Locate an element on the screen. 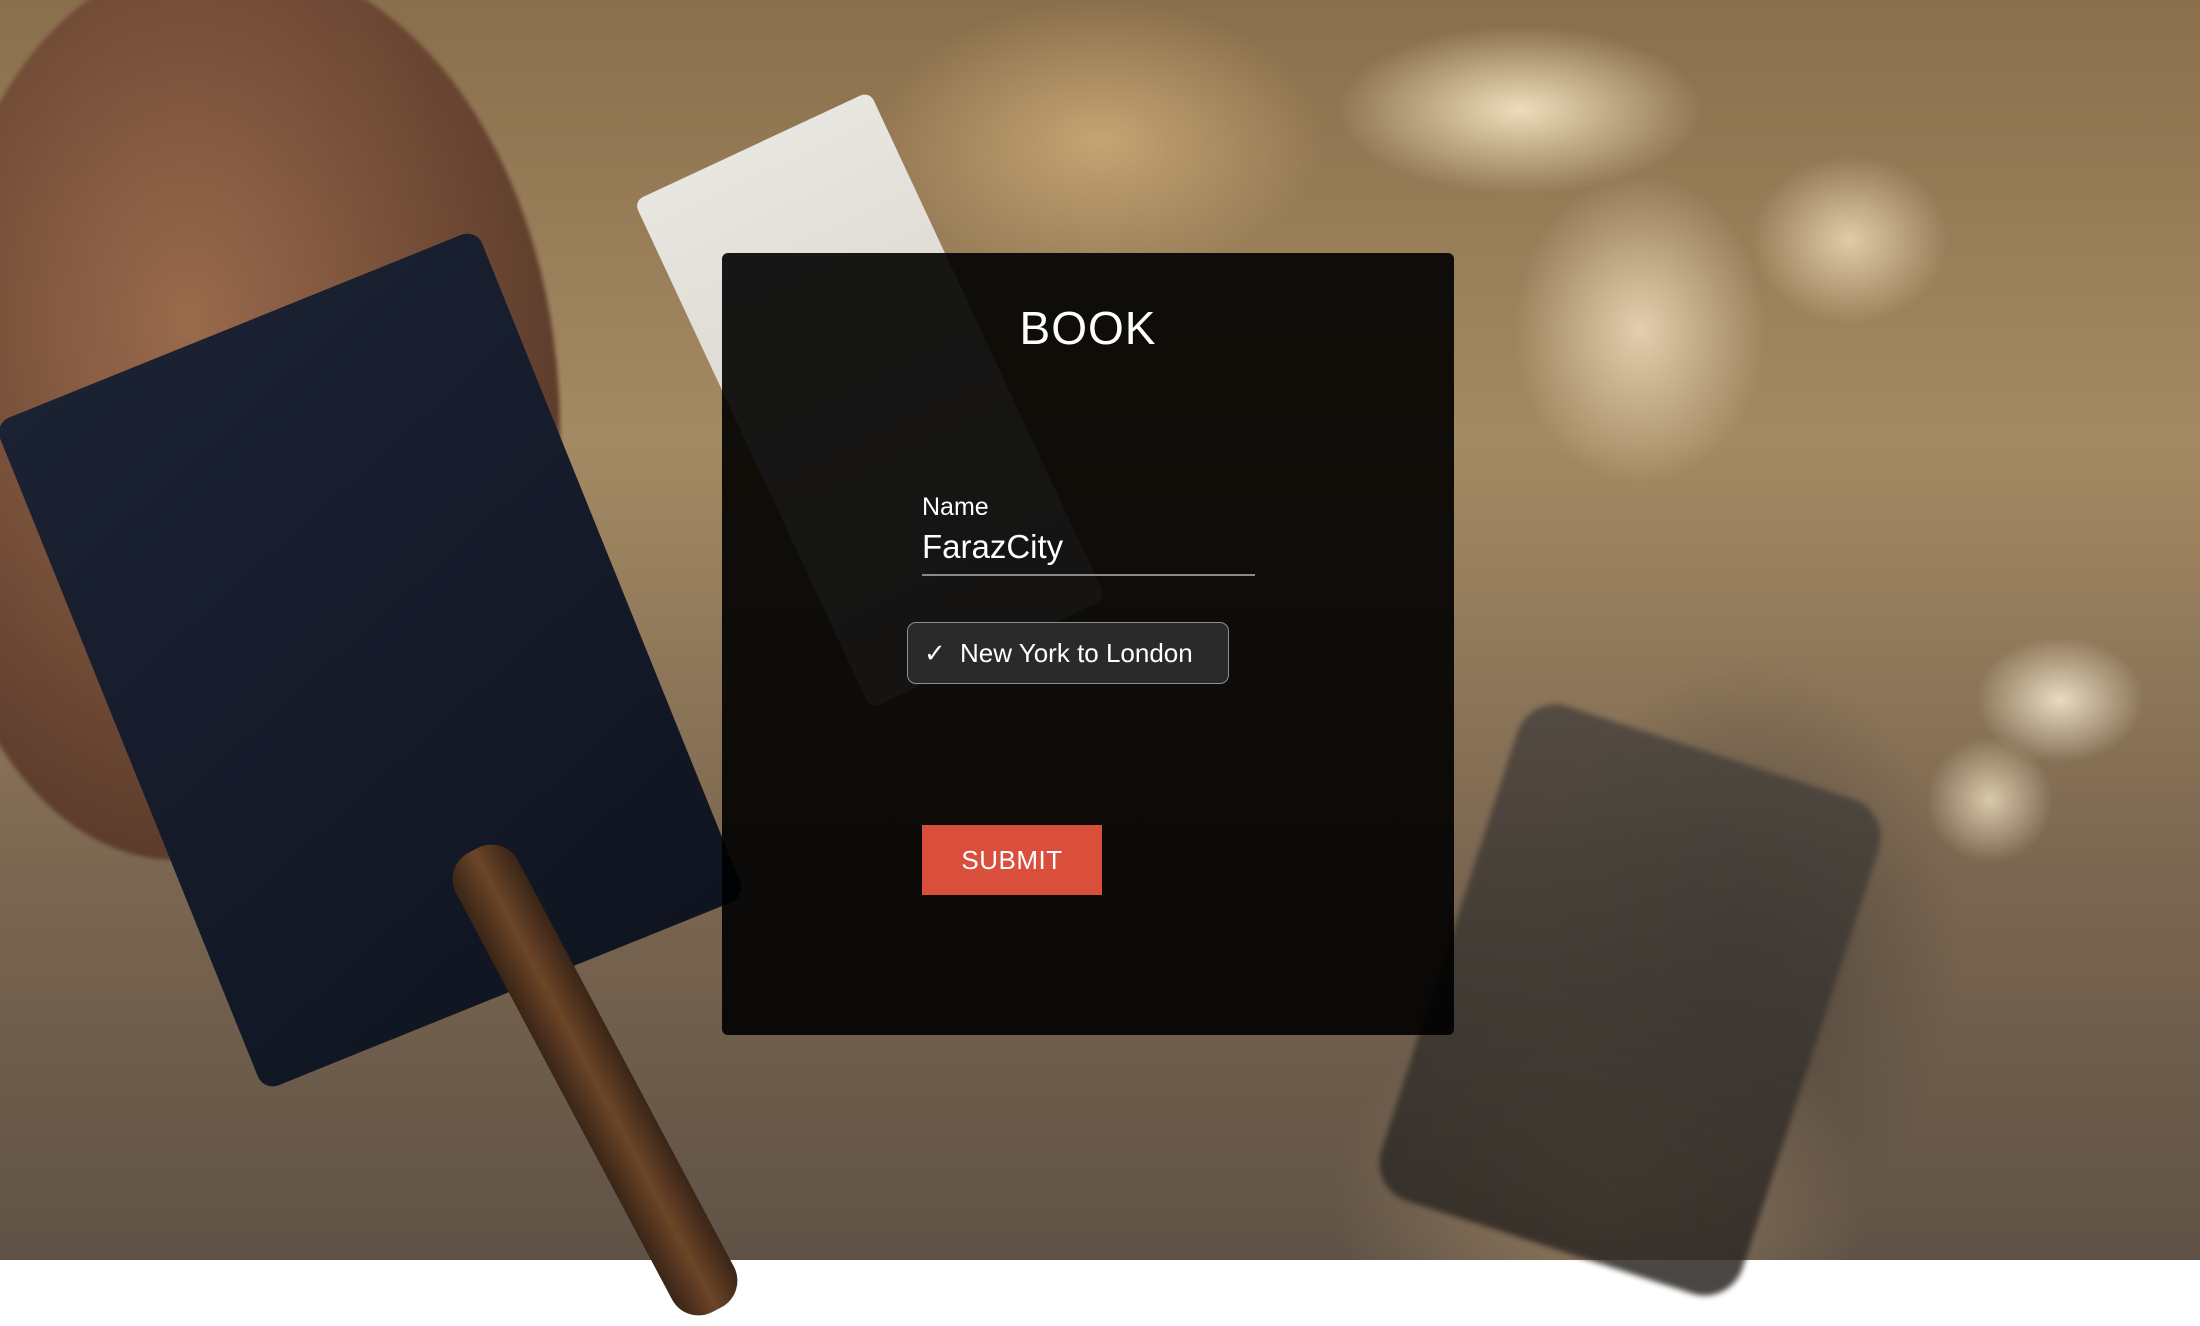 The width and height of the screenshot is (2200, 1326). route-selected-label: New York to London is located at coordinates (1076, 652).